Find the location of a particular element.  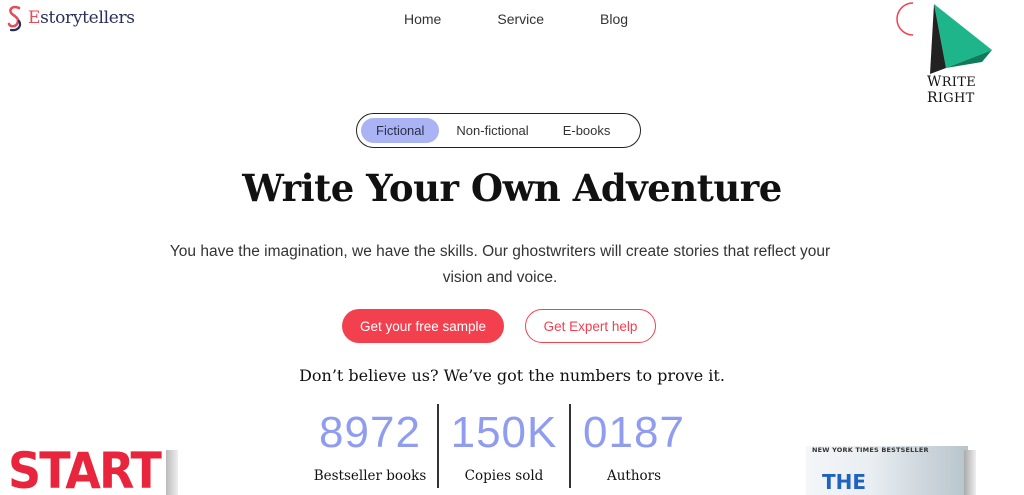

stat-label: Bestseller books is located at coordinates (370, 476).